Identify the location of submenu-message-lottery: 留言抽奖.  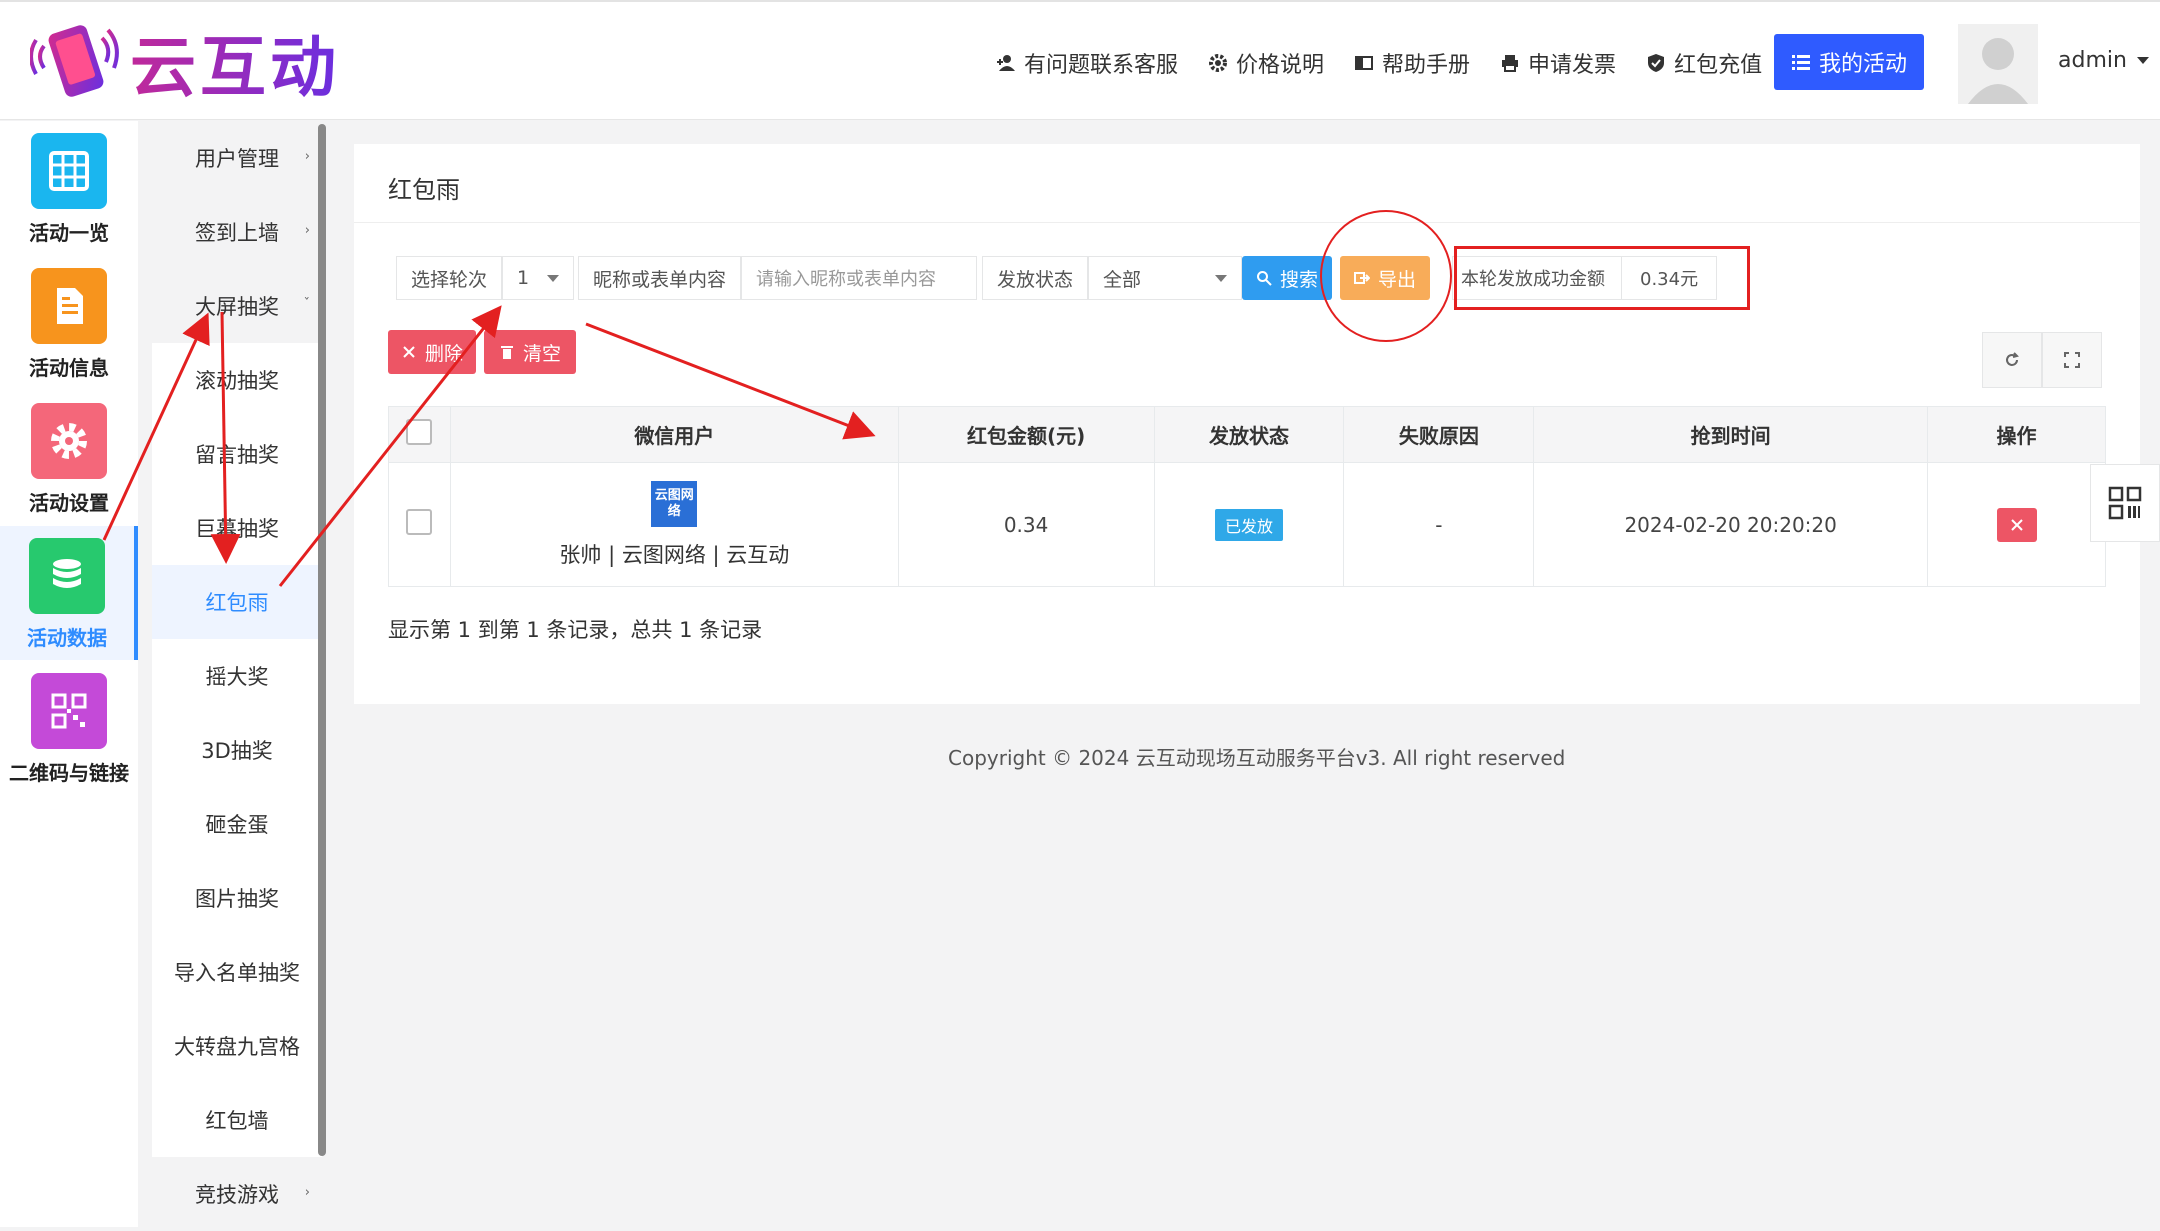
(237, 454).